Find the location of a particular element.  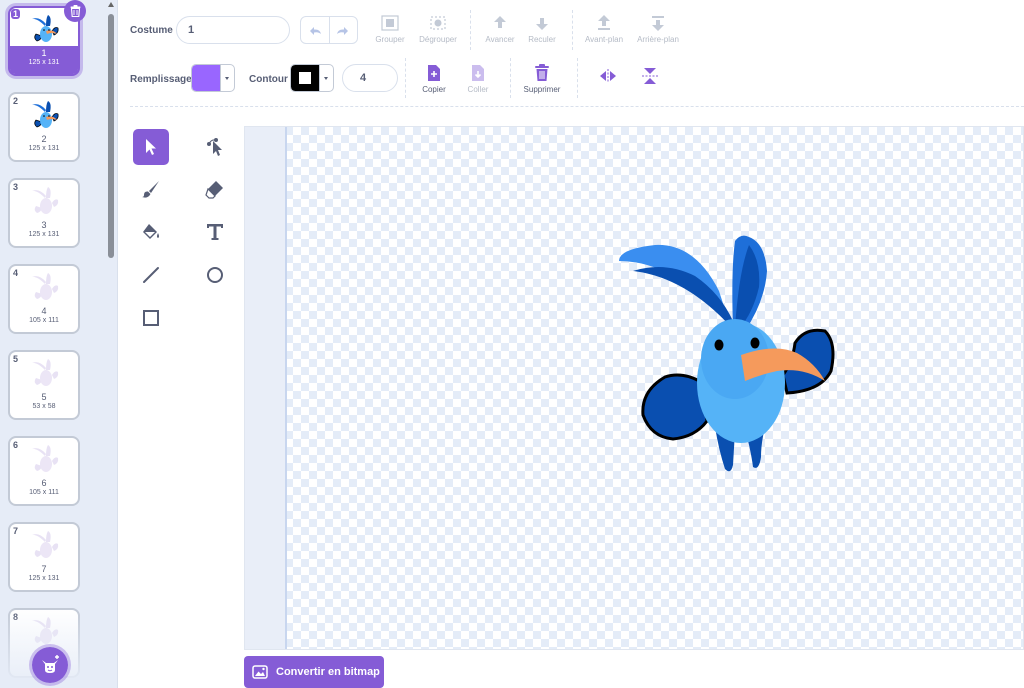

circle-tool is located at coordinates (215, 275).